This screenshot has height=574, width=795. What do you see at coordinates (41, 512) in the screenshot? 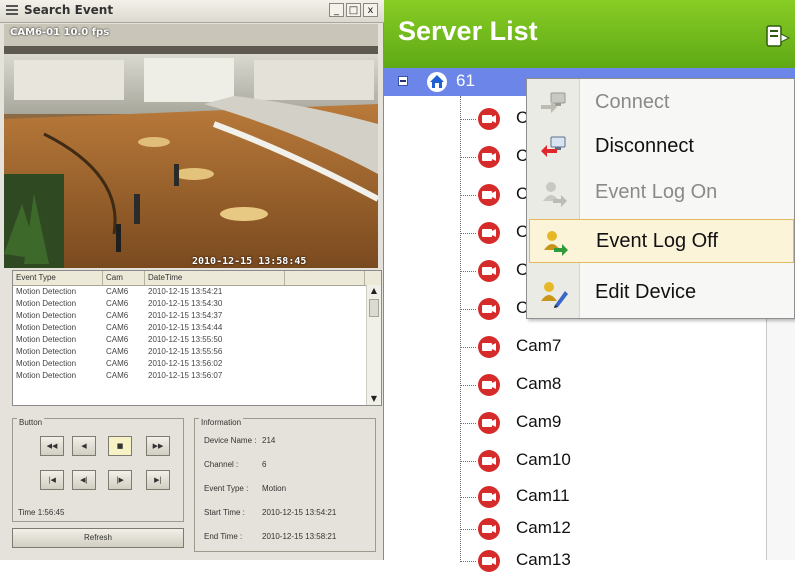
I see `playback-time: Time 1:56:45` at bounding box center [41, 512].